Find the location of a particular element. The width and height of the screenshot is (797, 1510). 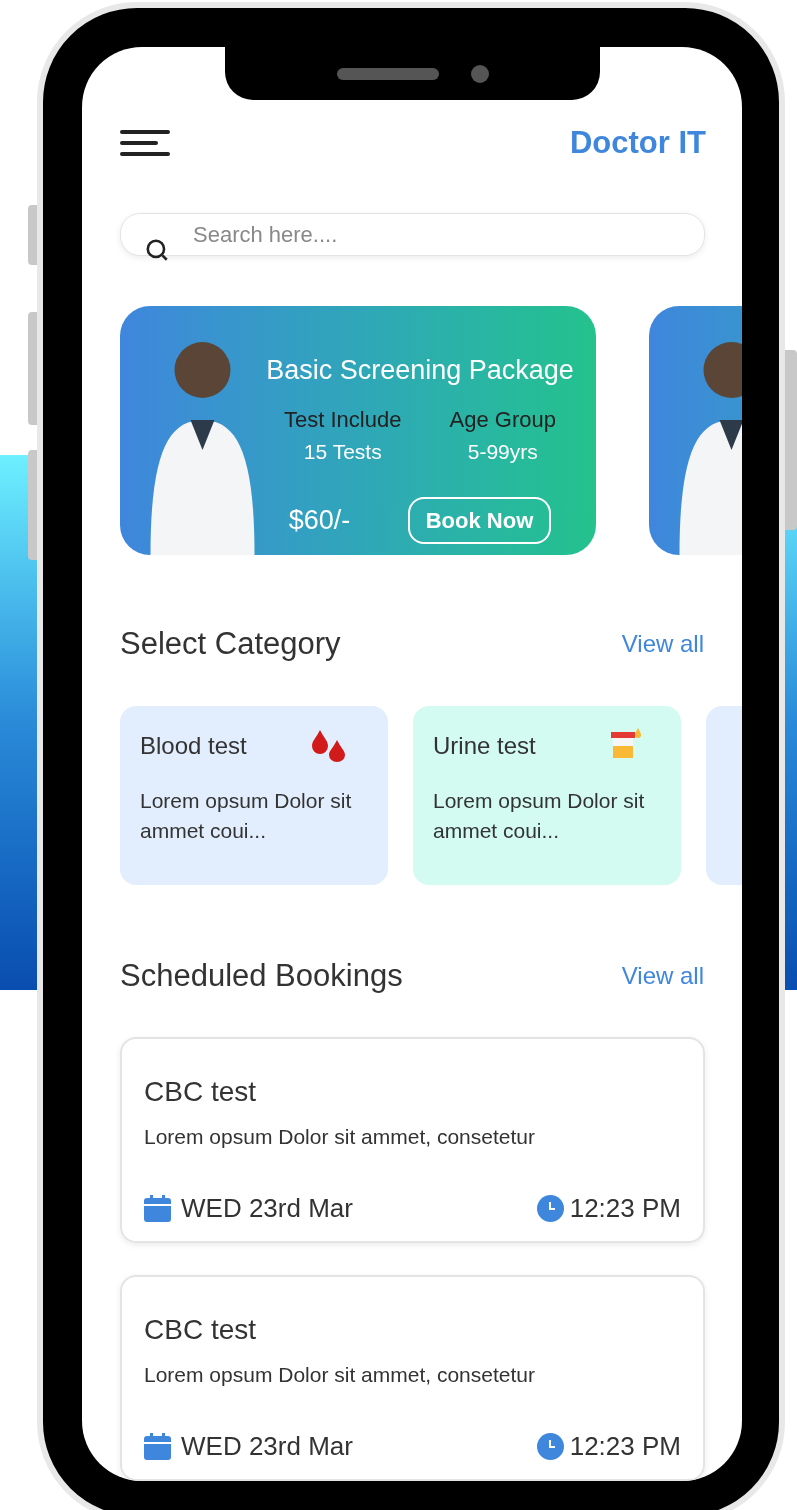

search-icon is located at coordinates (157, 250).